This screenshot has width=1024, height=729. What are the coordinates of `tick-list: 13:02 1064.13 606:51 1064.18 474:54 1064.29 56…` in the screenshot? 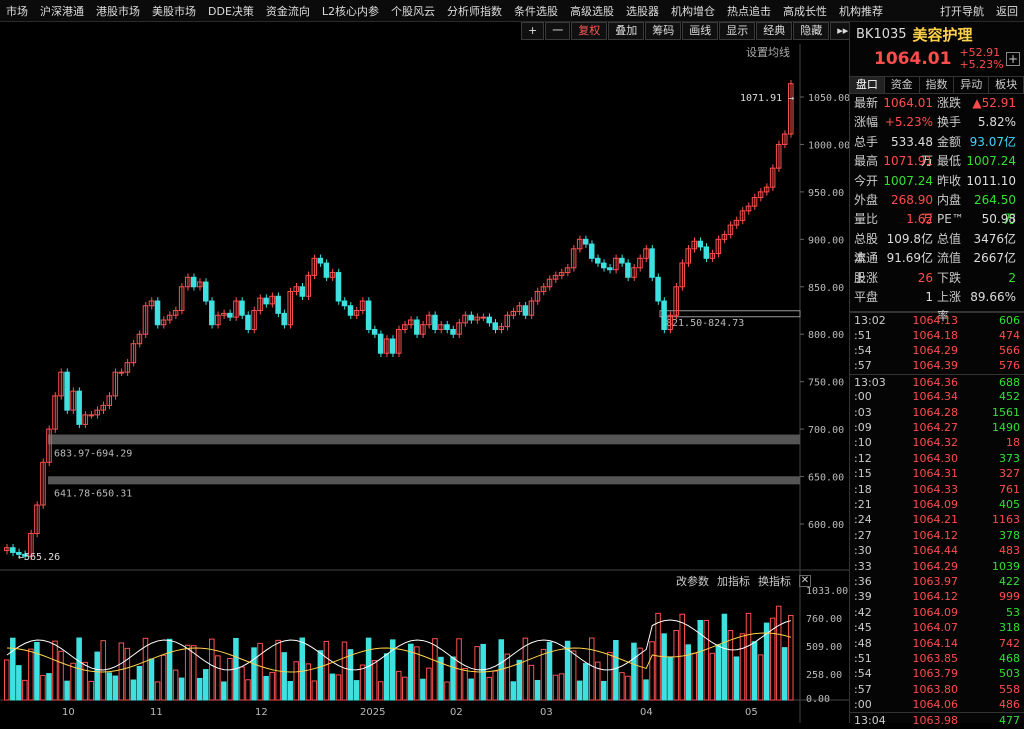 It's located at (937, 519).